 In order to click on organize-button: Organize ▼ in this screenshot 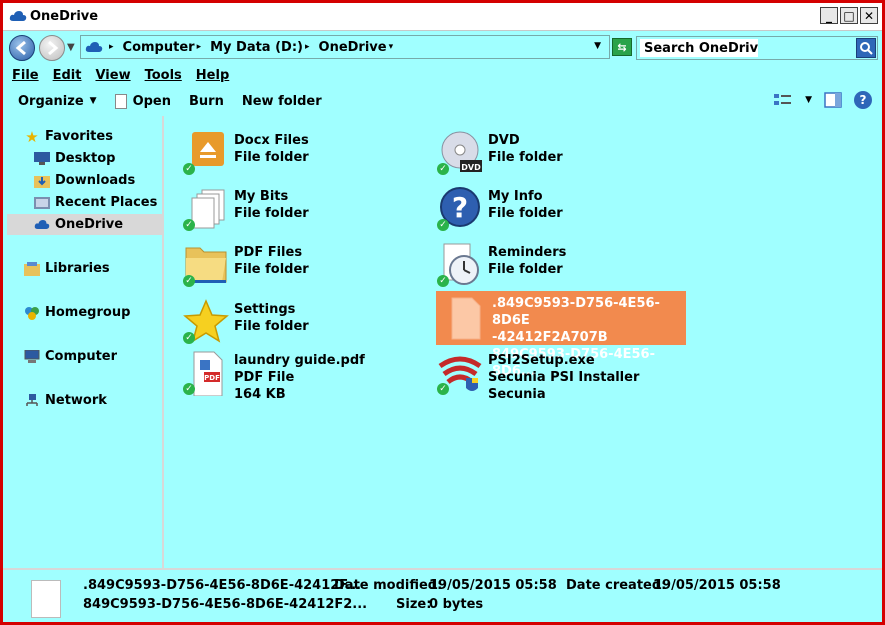, I will do `click(57, 101)`.